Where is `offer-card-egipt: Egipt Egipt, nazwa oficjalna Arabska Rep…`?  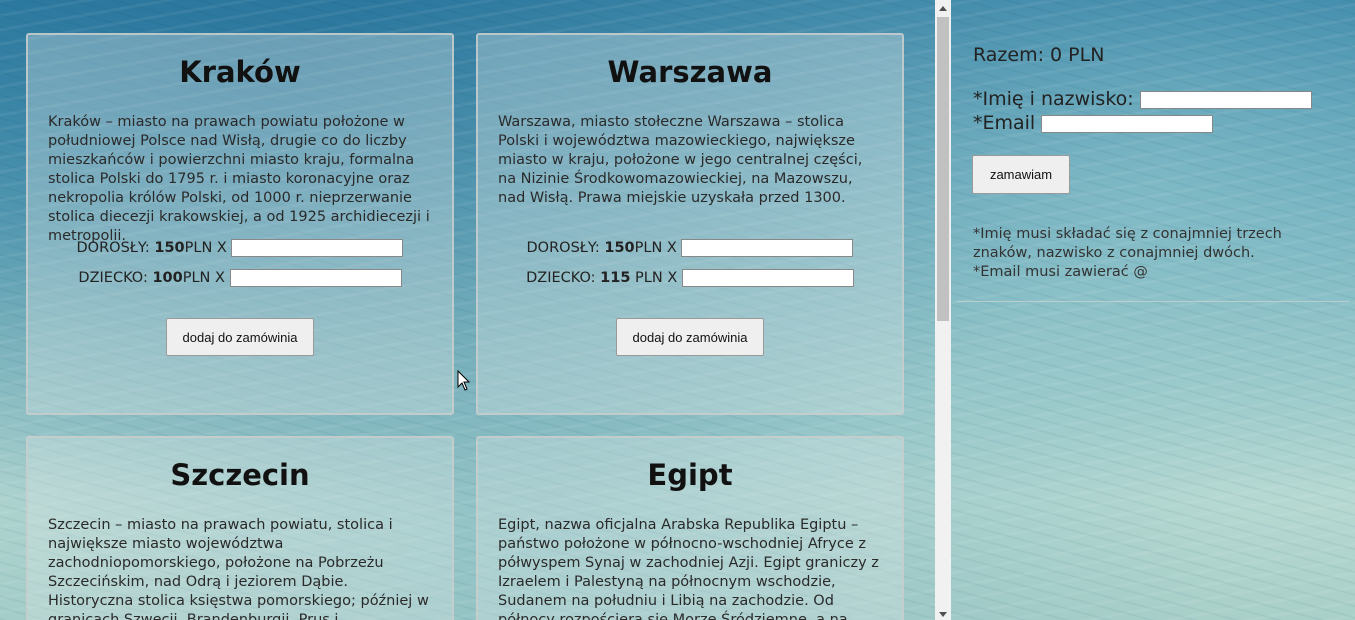 offer-card-egipt: Egipt Egipt, nazwa oficjalna Arabska Rep… is located at coordinates (690, 528).